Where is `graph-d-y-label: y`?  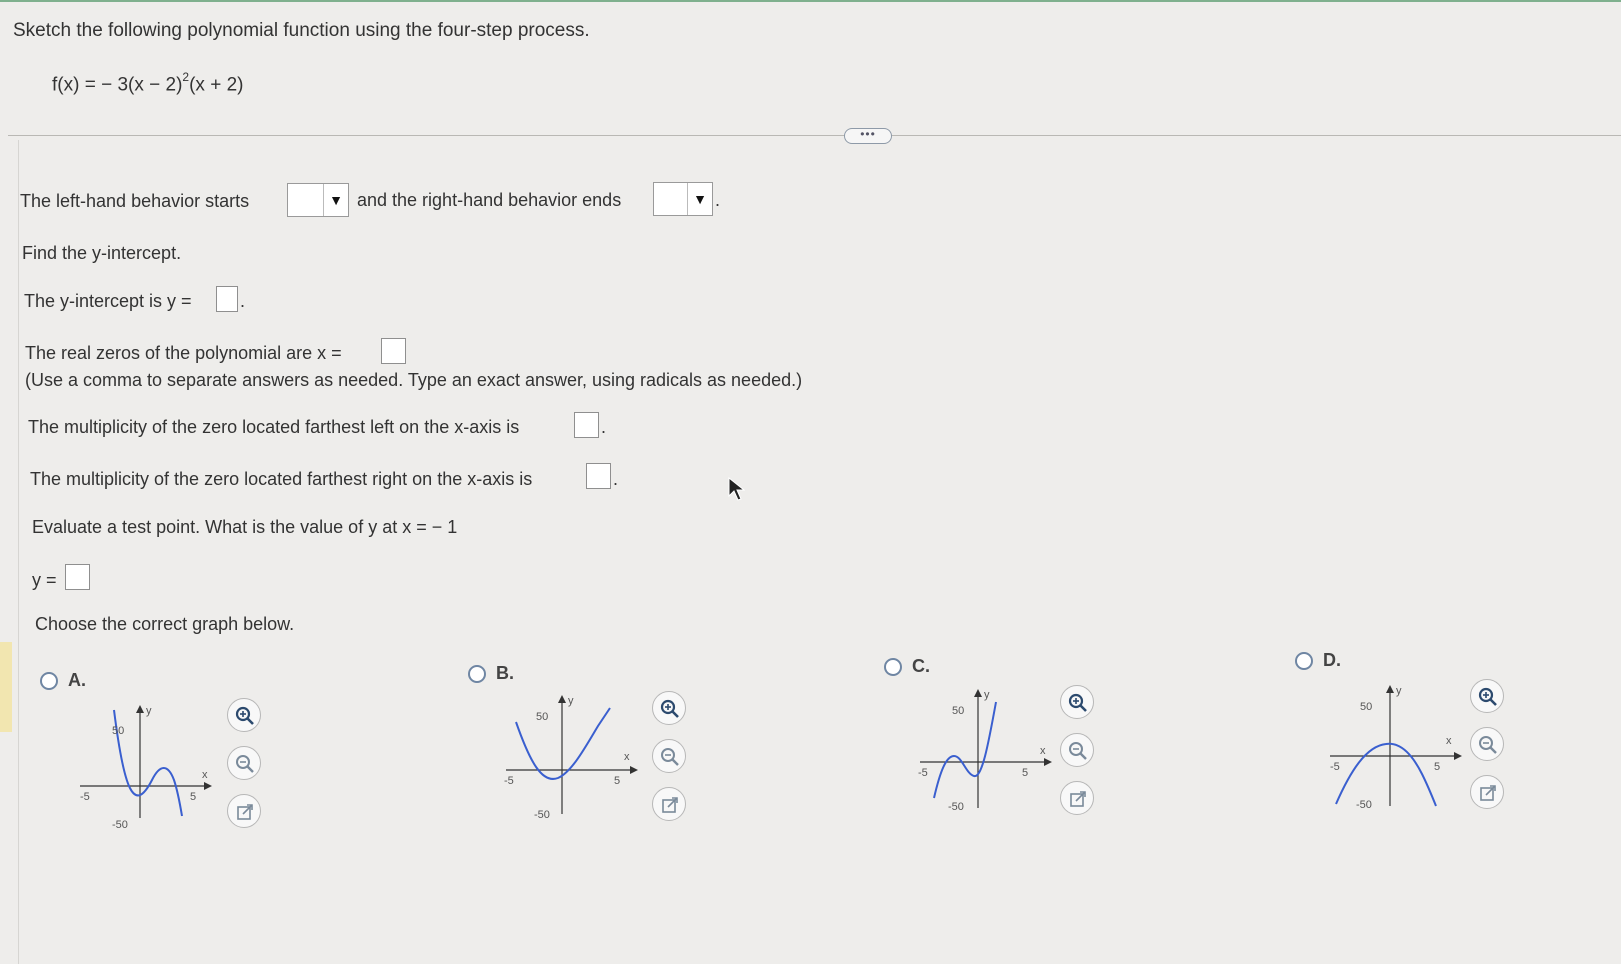
graph-d-y-label: y is located at coordinates (1399, 691).